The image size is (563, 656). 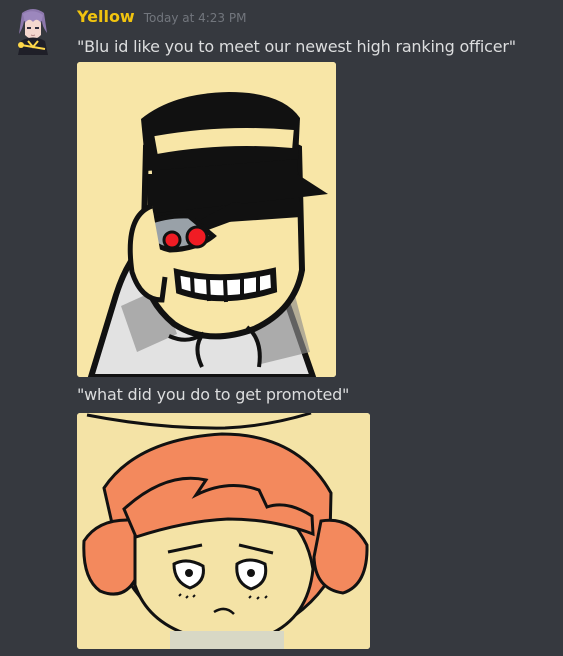 I want to click on message-header: Yellow Today at 4:23 PM, so click(x=161, y=18).